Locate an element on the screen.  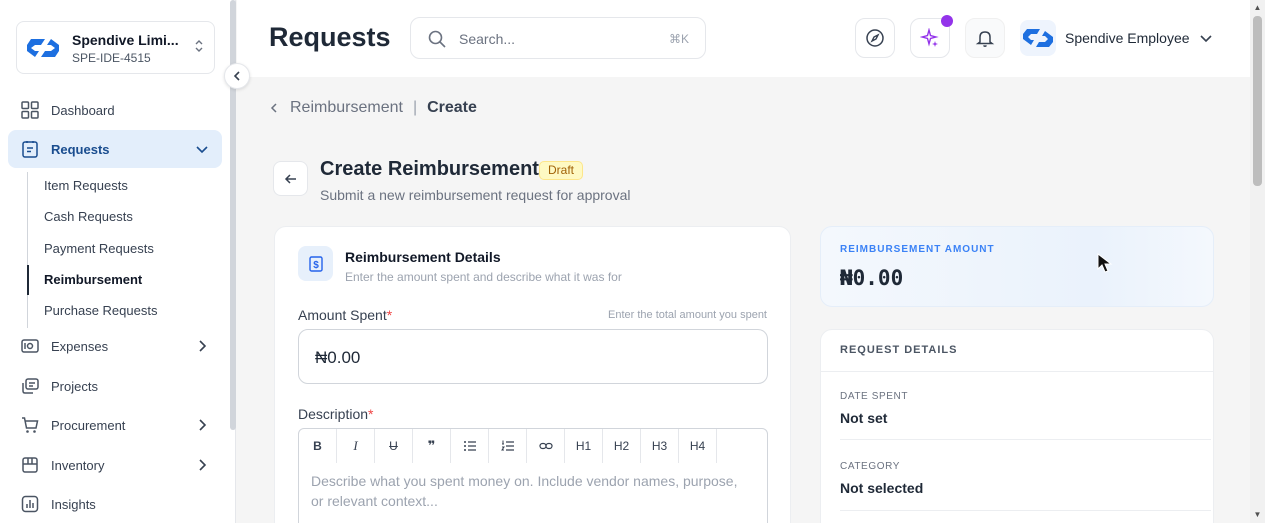
amount-summary-label: REIMBURSEMENT AMOUNT is located at coordinates (917, 249).